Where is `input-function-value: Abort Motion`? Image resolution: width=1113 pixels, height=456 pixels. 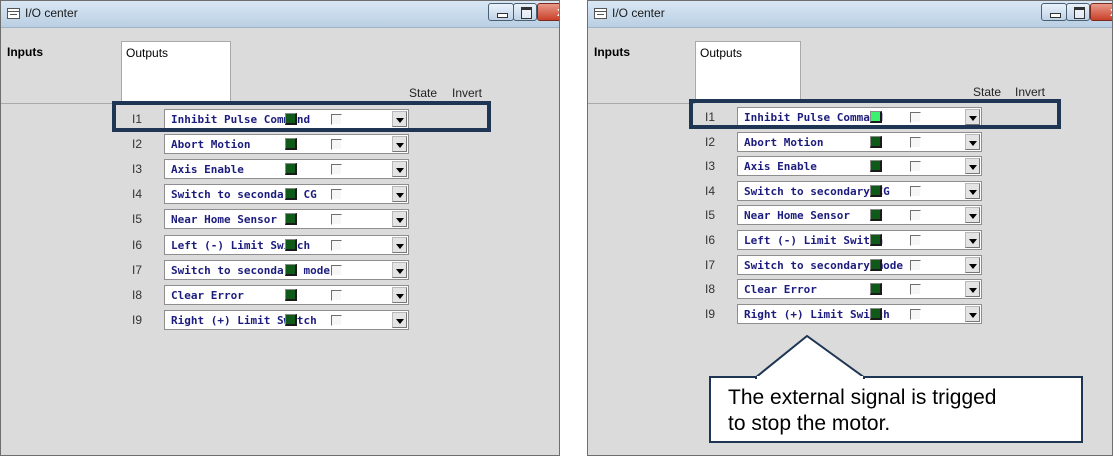 input-function-value: Abort Motion is located at coordinates (211, 144).